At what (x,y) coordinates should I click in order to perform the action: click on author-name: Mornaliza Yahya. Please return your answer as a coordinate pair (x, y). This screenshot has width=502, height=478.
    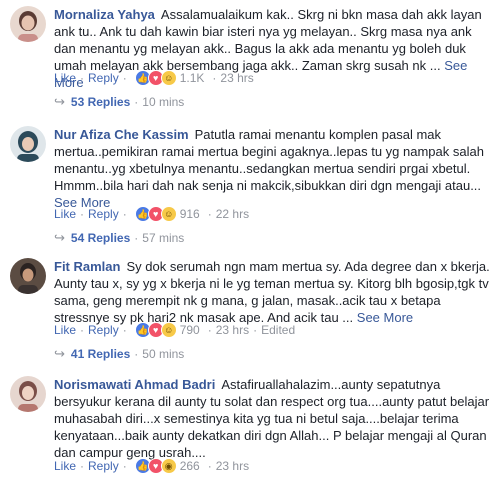
    Looking at the image, I should click on (104, 14).